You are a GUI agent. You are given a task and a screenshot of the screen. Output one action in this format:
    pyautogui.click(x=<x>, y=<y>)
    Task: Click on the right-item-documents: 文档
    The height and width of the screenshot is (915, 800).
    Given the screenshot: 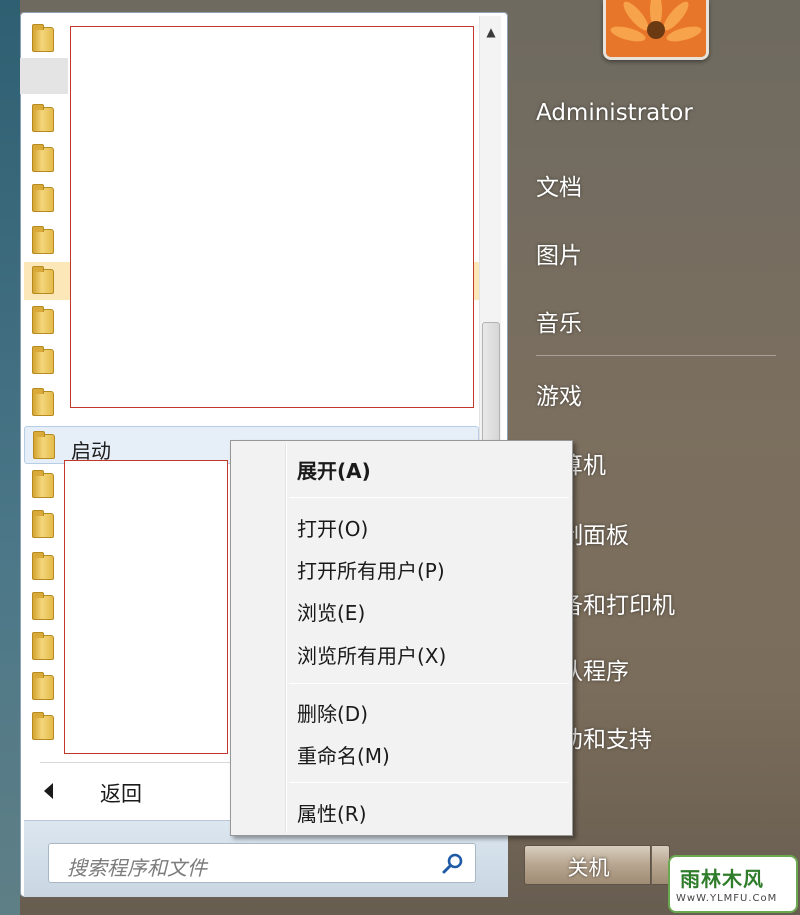 What is the action you would take?
    pyautogui.click(x=559, y=185)
    